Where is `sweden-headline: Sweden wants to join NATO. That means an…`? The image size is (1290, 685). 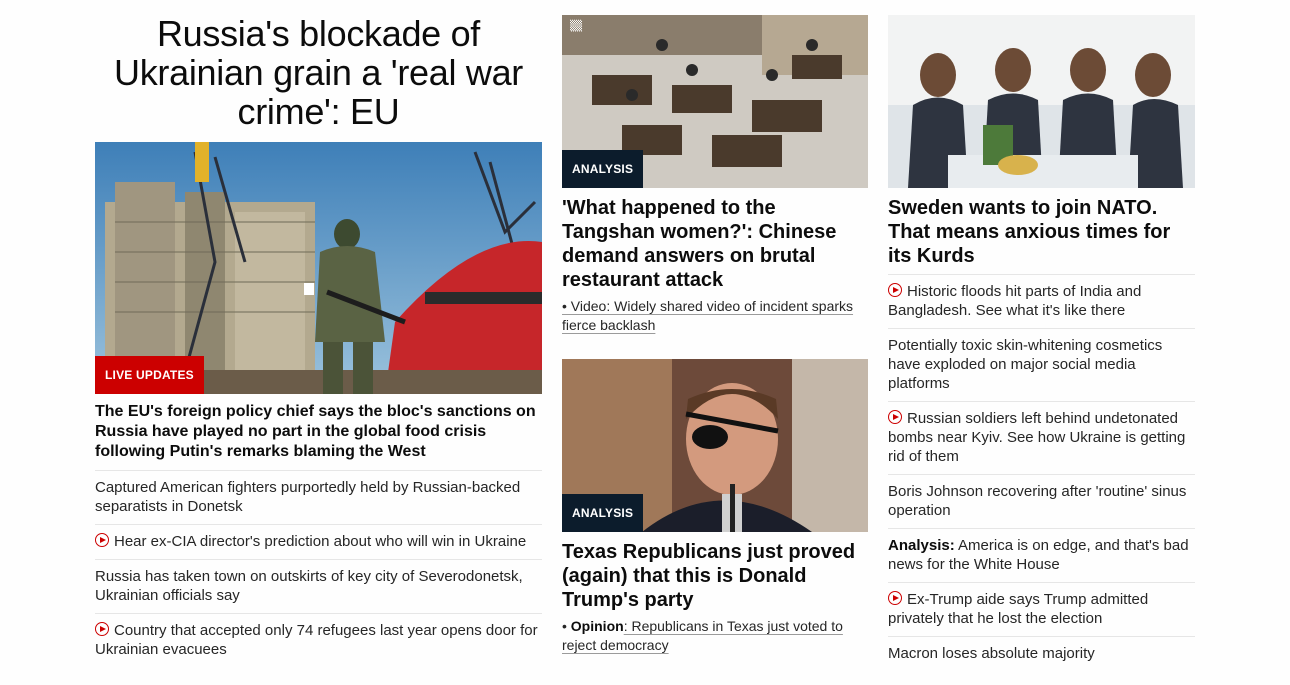 sweden-headline: Sweden wants to join NATO. That means an… is located at coordinates (1041, 235).